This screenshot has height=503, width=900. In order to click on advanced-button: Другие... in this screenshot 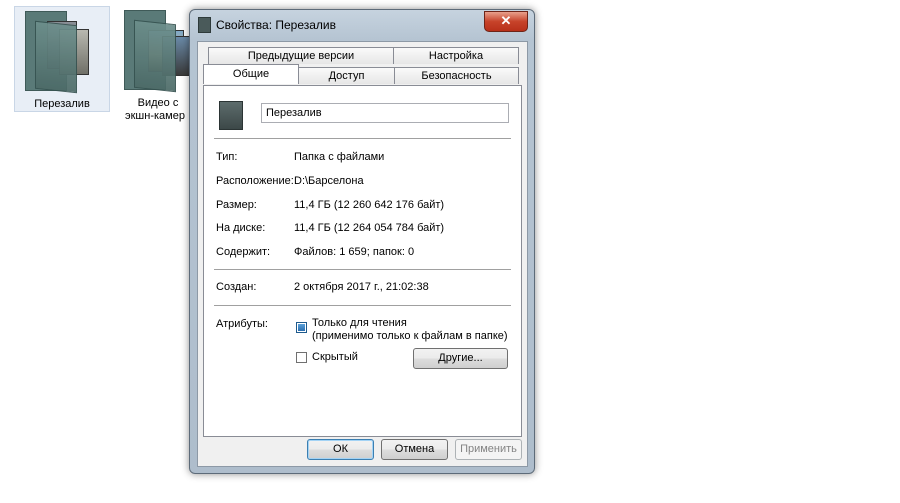, I will do `click(460, 358)`.